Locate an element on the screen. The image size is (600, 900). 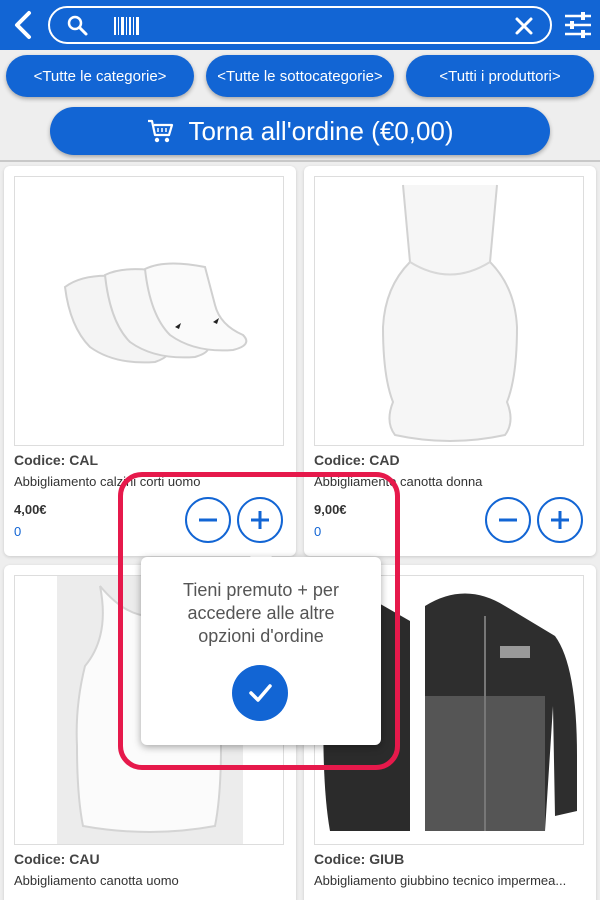
barcode-icon is located at coordinates (126, 26).